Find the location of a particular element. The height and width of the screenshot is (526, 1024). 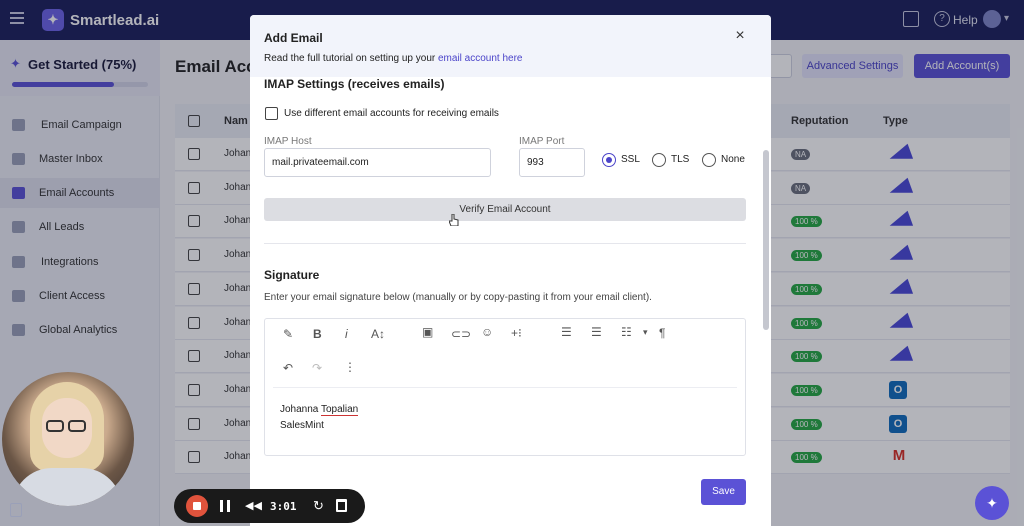

section-divider is located at coordinates (505, 243).